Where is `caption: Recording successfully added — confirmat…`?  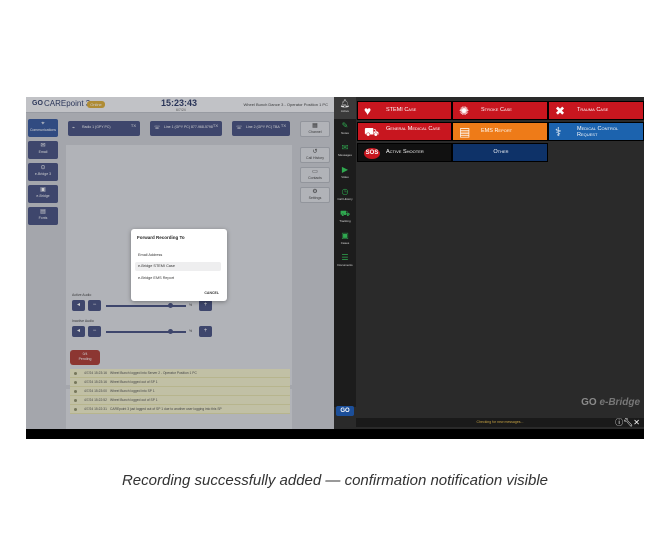 caption: Recording successfully added — confirmat… is located at coordinates (335, 480).